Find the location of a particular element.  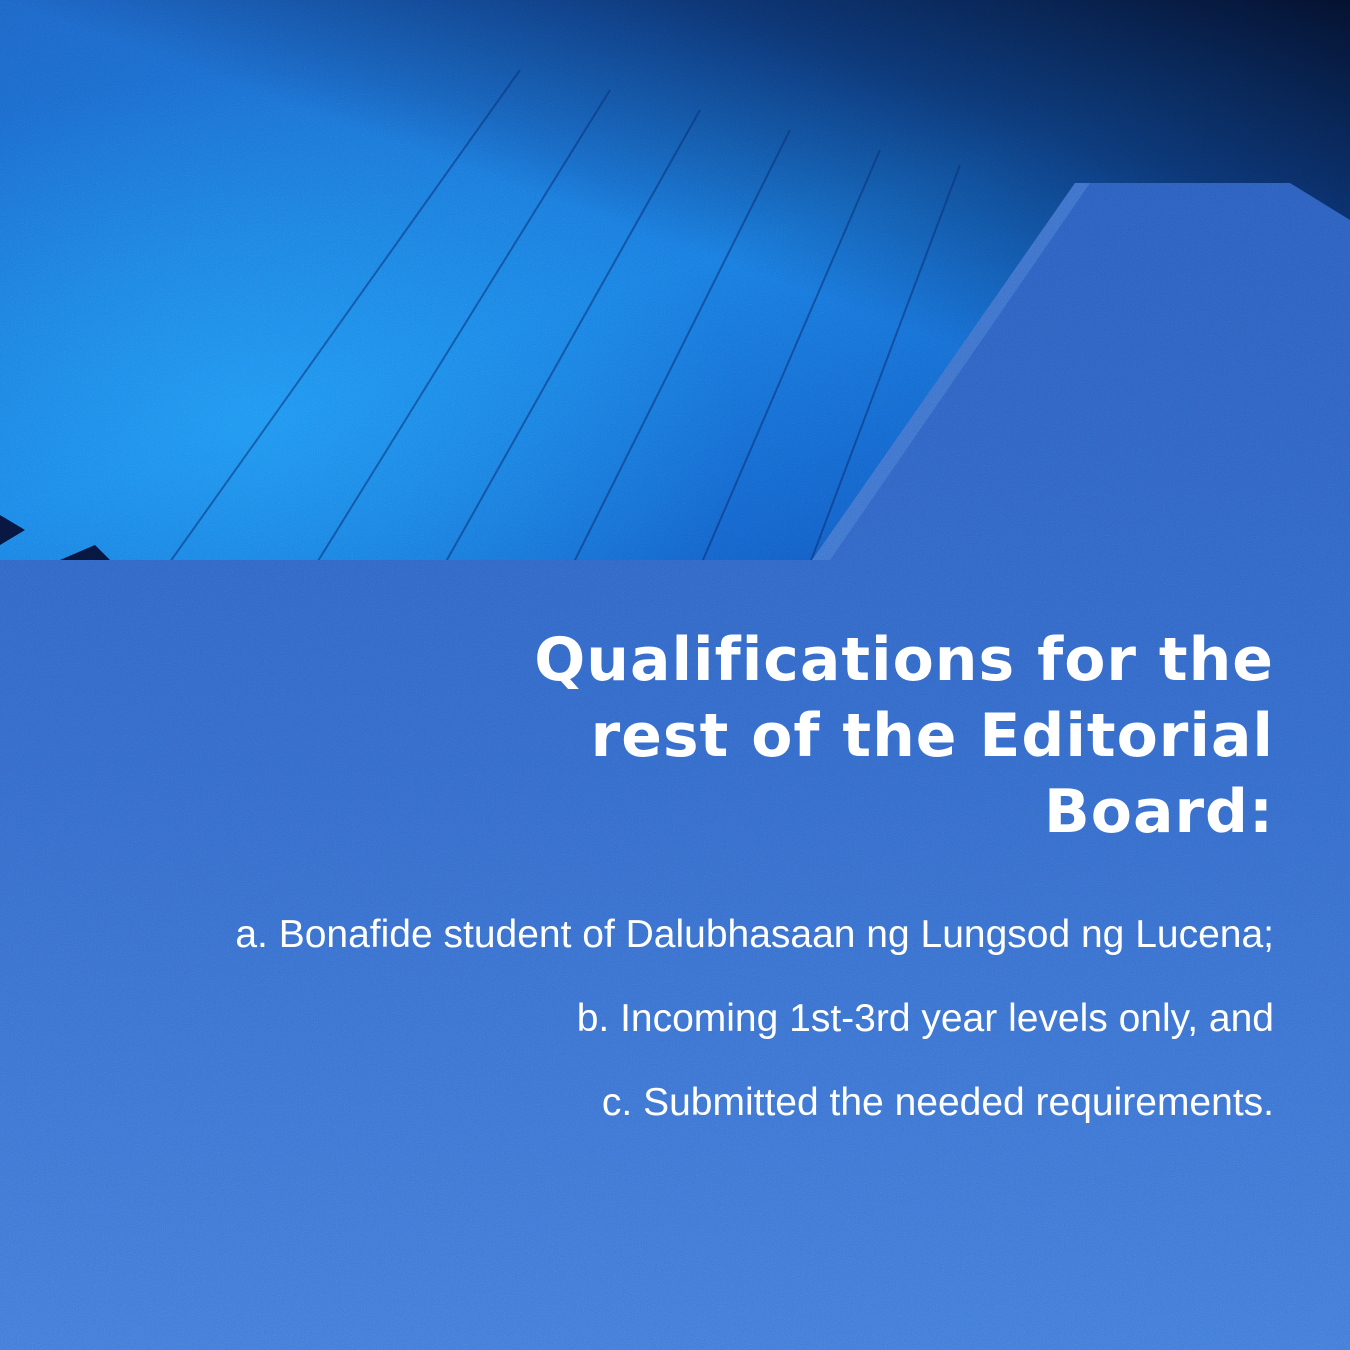

title-line: Qualifications for the is located at coordinates (904, 660).